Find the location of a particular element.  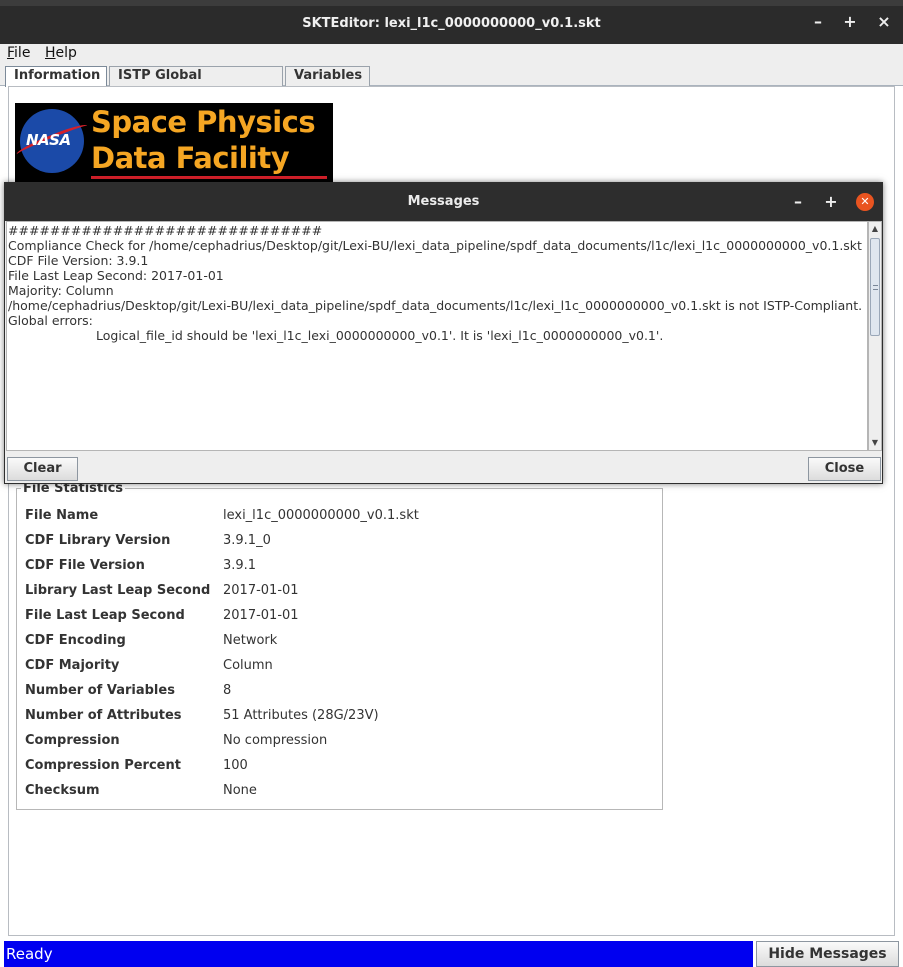

messages-minimize-icon: – is located at coordinates (798, 202).